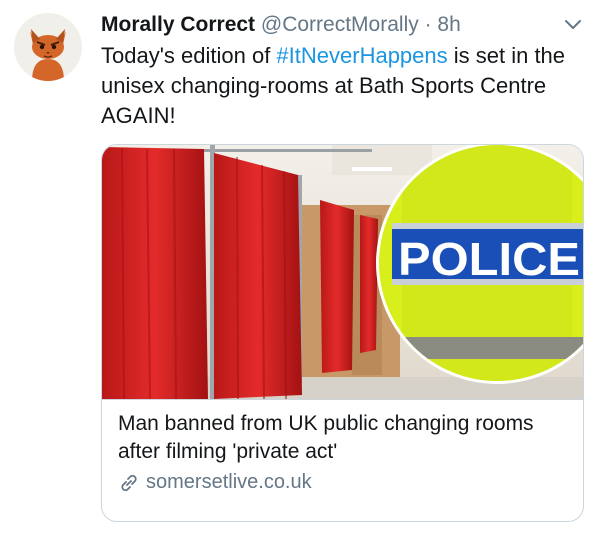  Describe the element at coordinates (448, 24) in the screenshot. I see `timestamp: 8h` at that location.